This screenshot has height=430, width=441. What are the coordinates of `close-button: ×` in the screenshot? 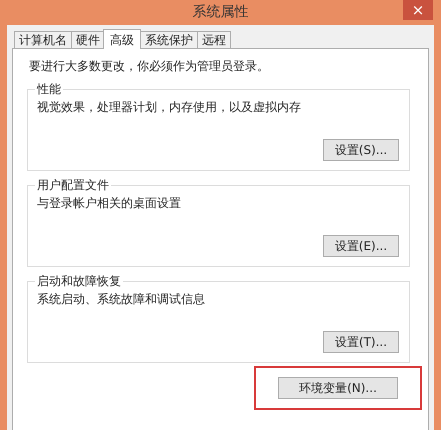 It's located at (418, 10).